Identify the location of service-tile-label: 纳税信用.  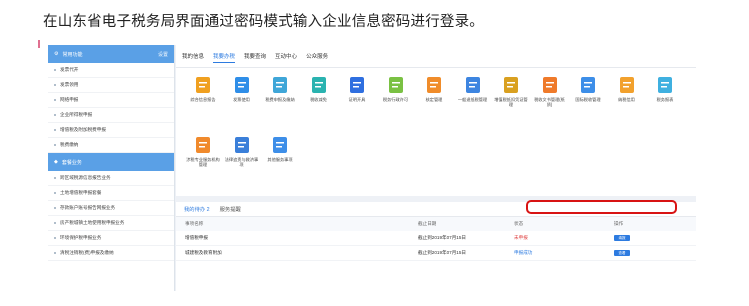
(626, 99).